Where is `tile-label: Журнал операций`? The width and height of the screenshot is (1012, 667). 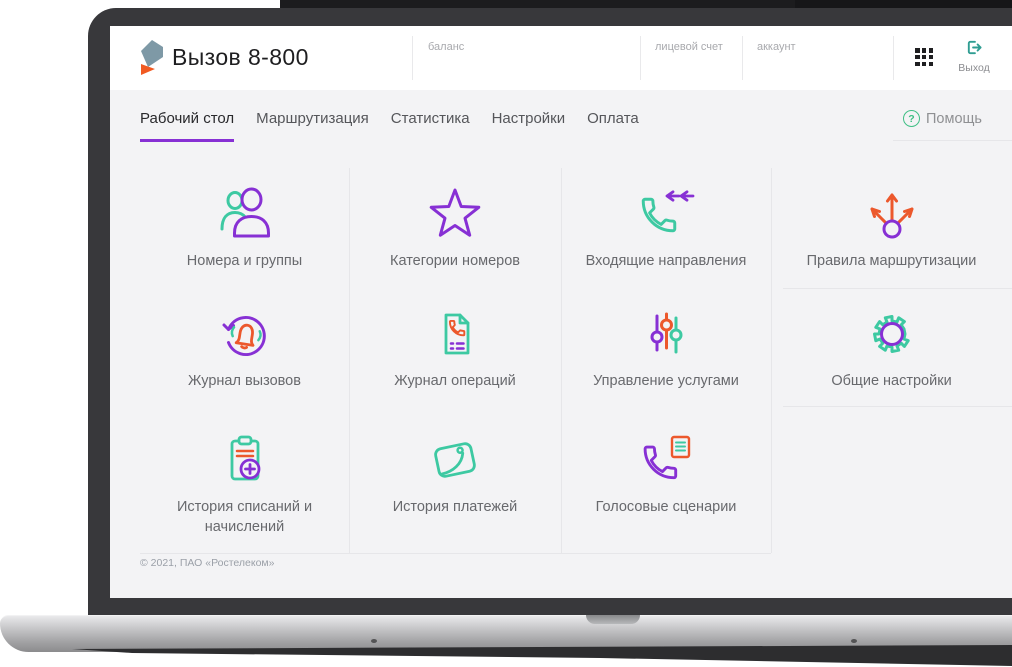 tile-label: Журнал операций is located at coordinates (455, 381).